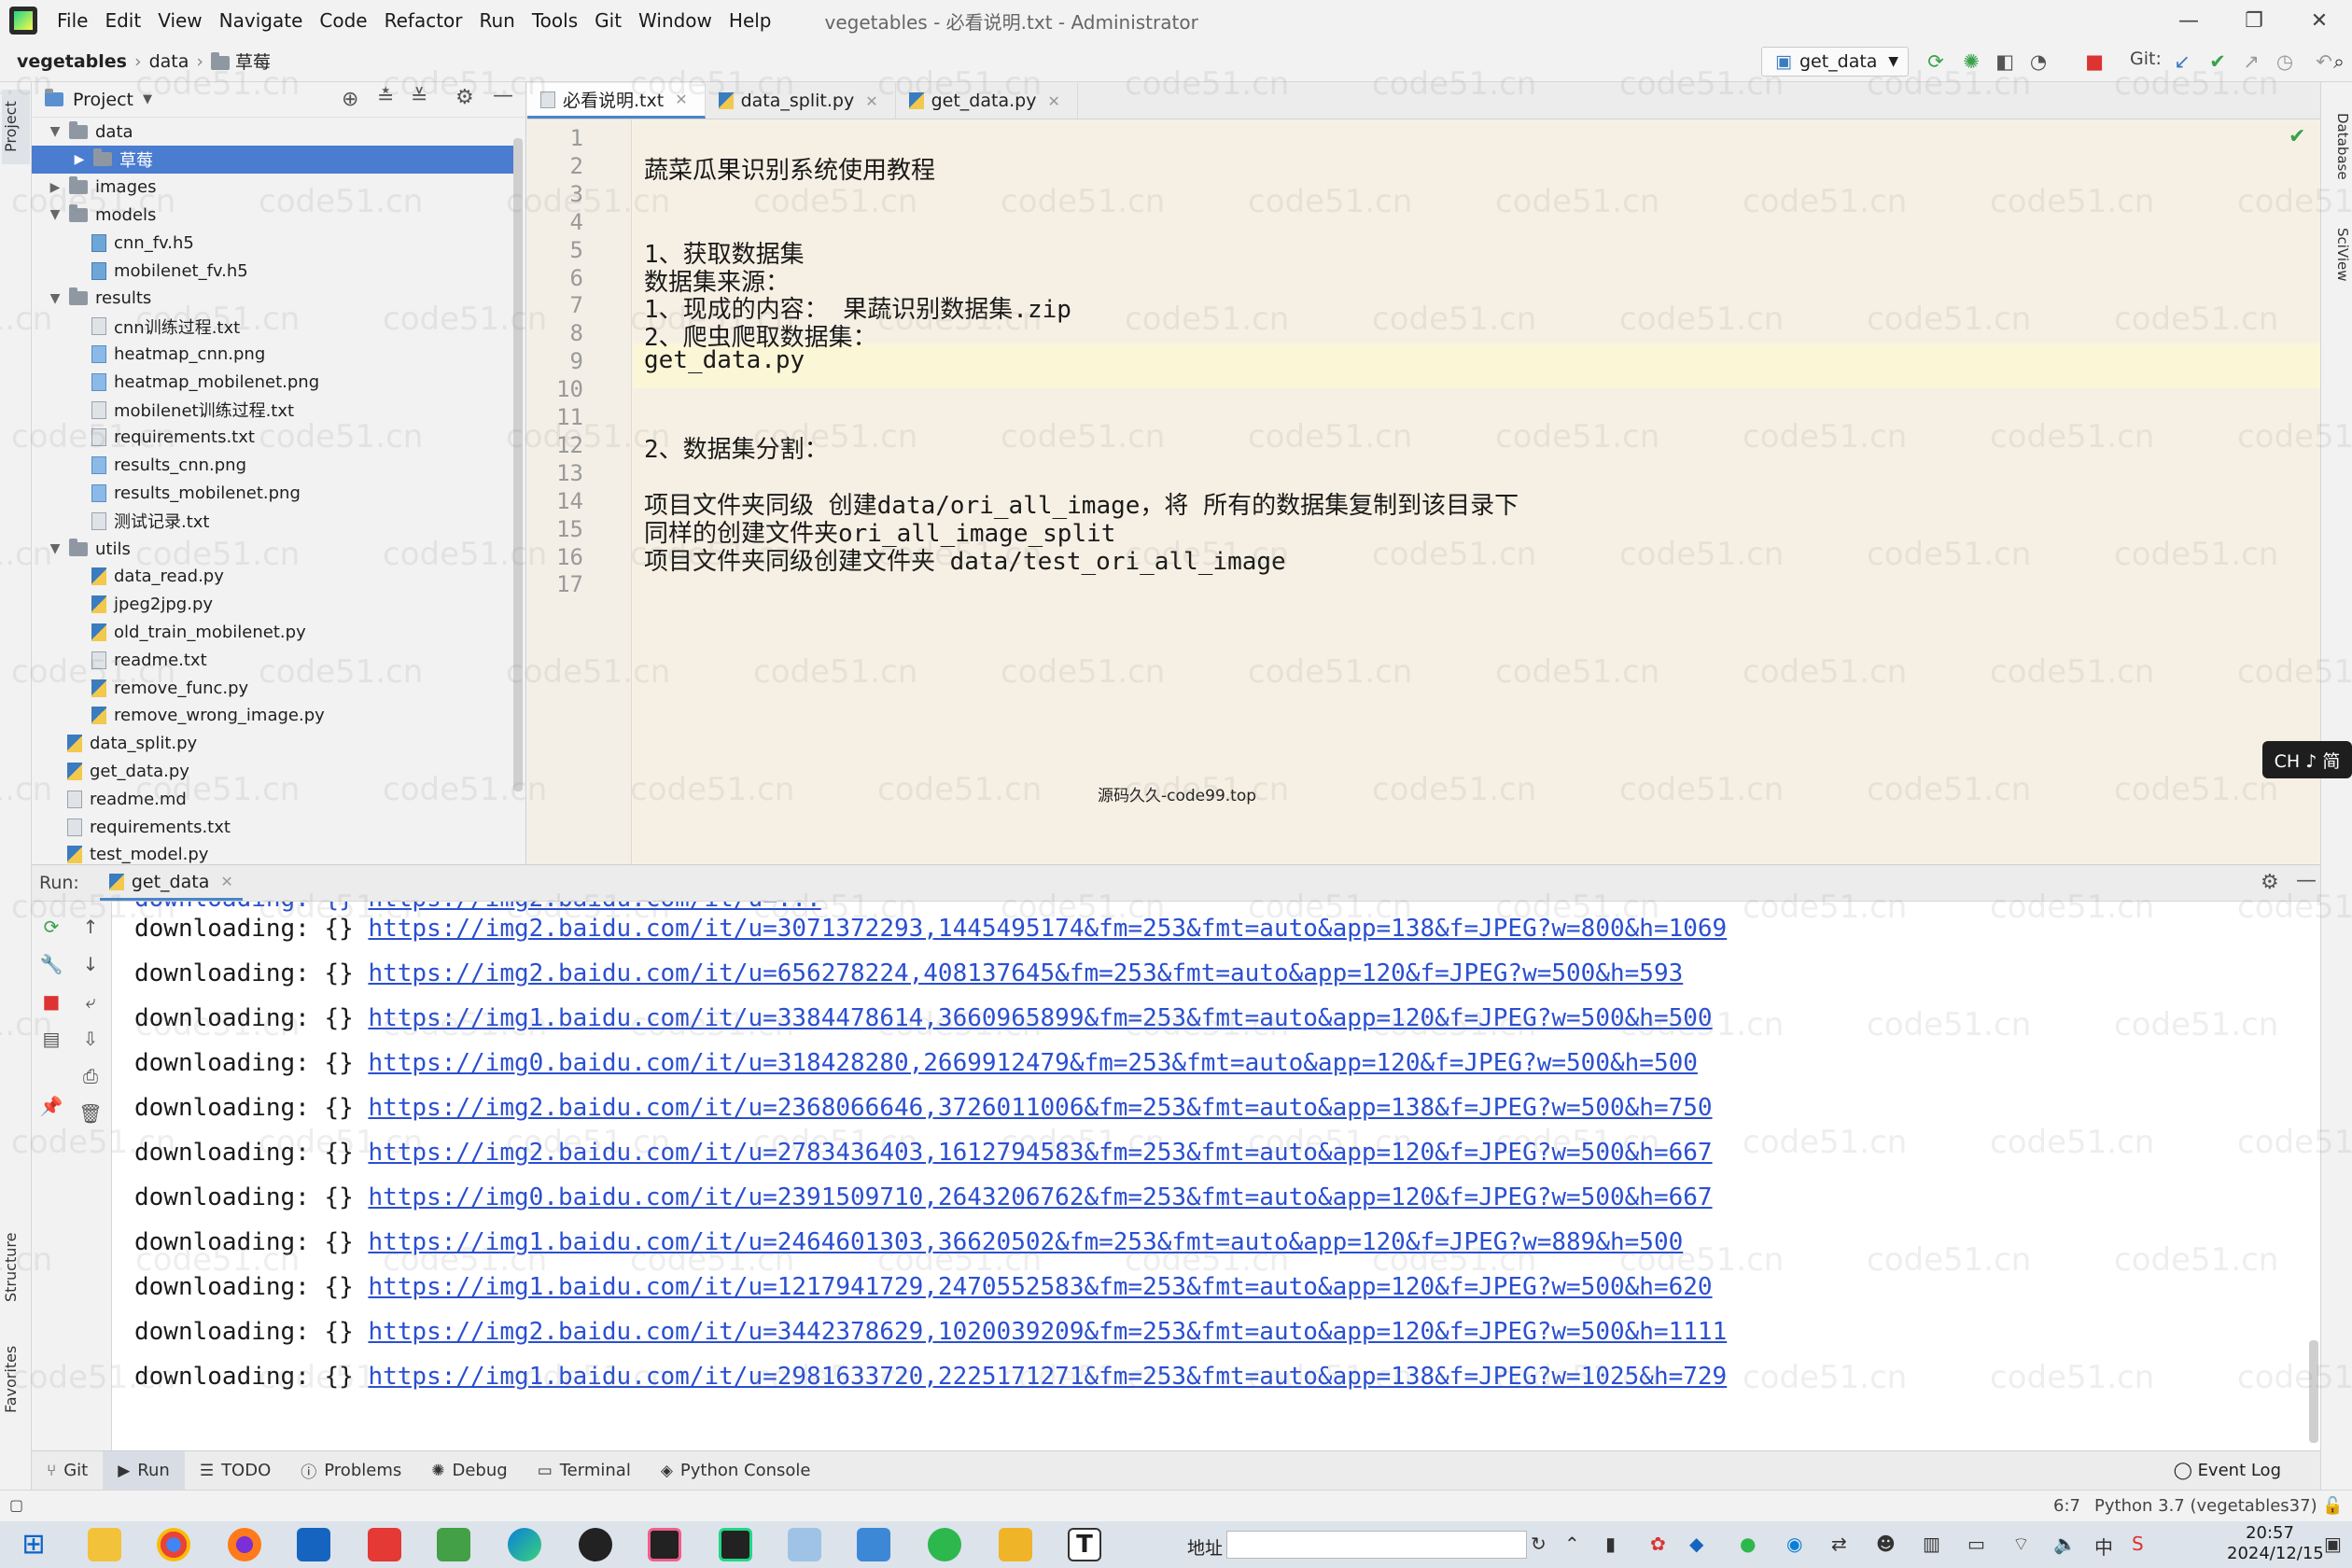 The image size is (2352, 1568). I want to click on system-clock: 20:57 2024/12/15, so click(2275, 1543).